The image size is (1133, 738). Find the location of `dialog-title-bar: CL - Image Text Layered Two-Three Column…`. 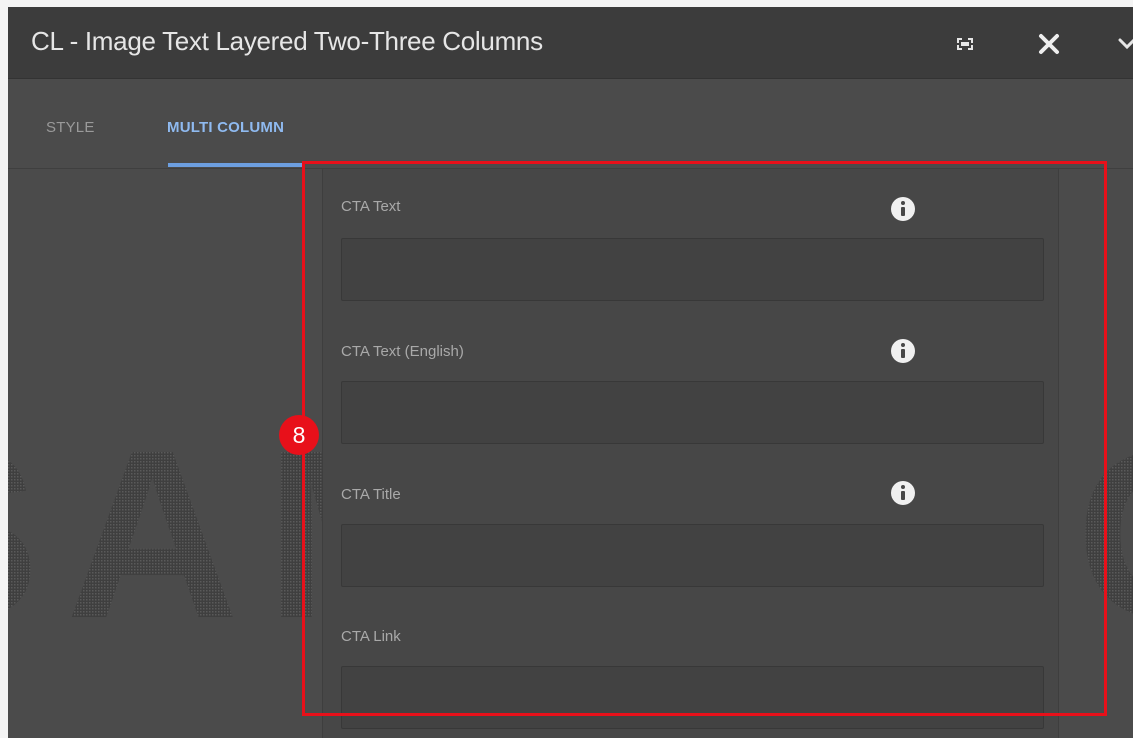

dialog-title-bar: CL - Image Text Layered Two-Three Column… is located at coordinates (570, 43).